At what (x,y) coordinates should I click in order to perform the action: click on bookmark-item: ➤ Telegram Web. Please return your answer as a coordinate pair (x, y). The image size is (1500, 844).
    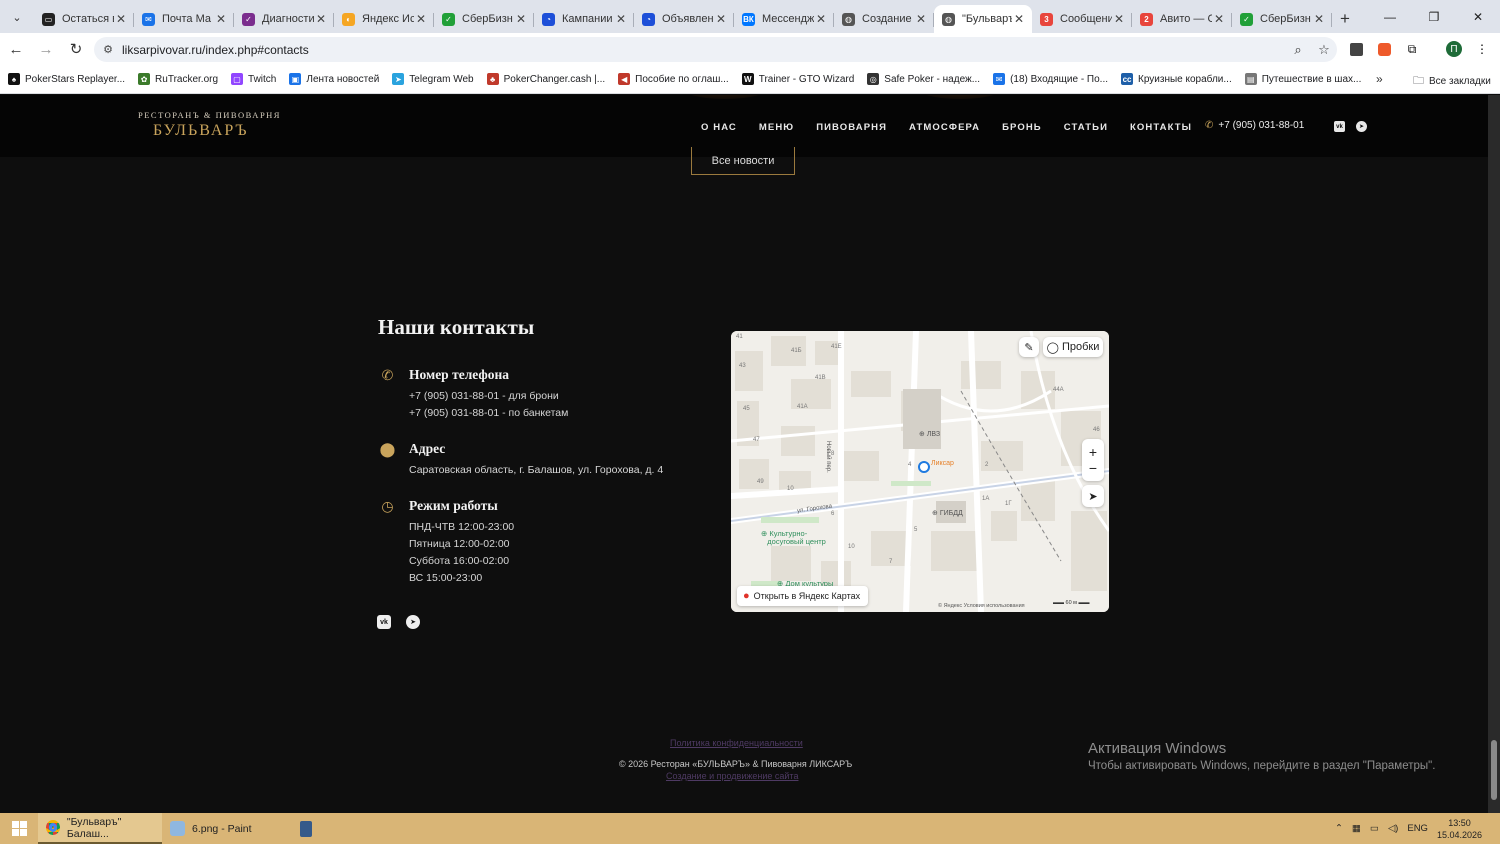
    Looking at the image, I should click on (433, 79).